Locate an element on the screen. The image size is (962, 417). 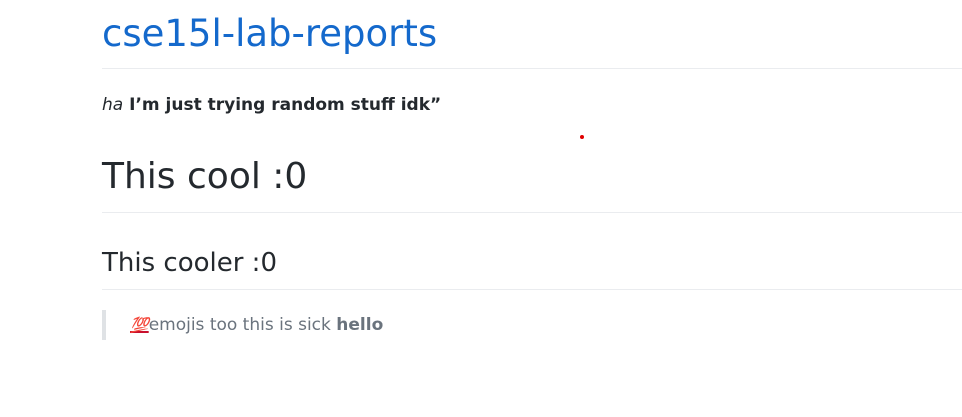
cursor-dot is located at coordinates (582, 137).